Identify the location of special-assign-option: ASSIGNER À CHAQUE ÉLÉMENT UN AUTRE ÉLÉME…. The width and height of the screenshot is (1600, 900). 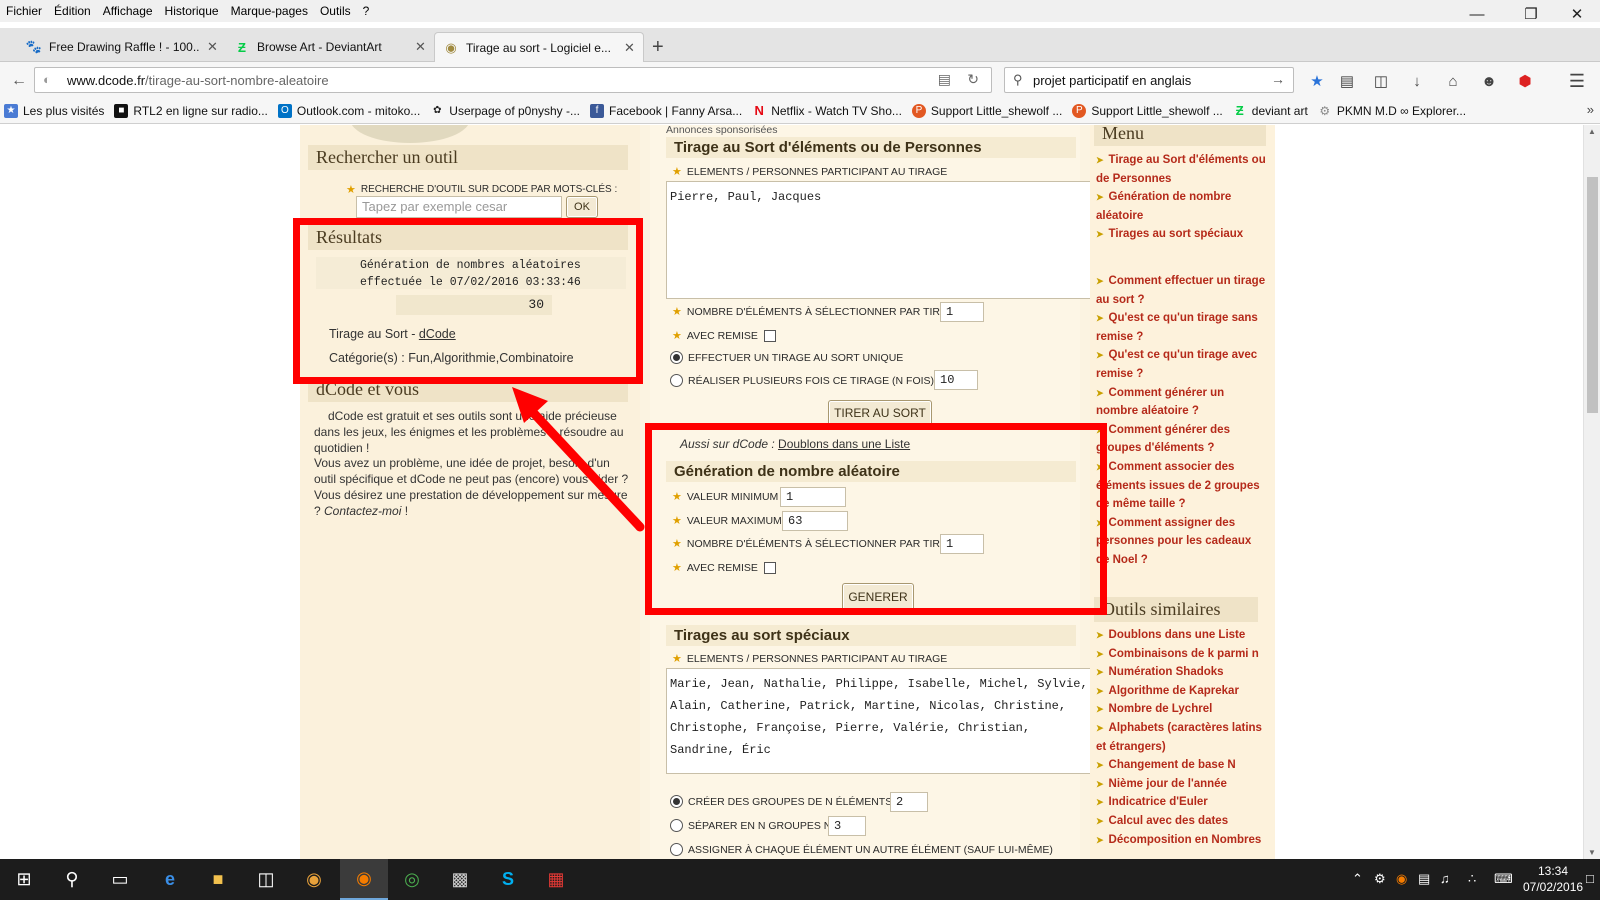
(861, 849).